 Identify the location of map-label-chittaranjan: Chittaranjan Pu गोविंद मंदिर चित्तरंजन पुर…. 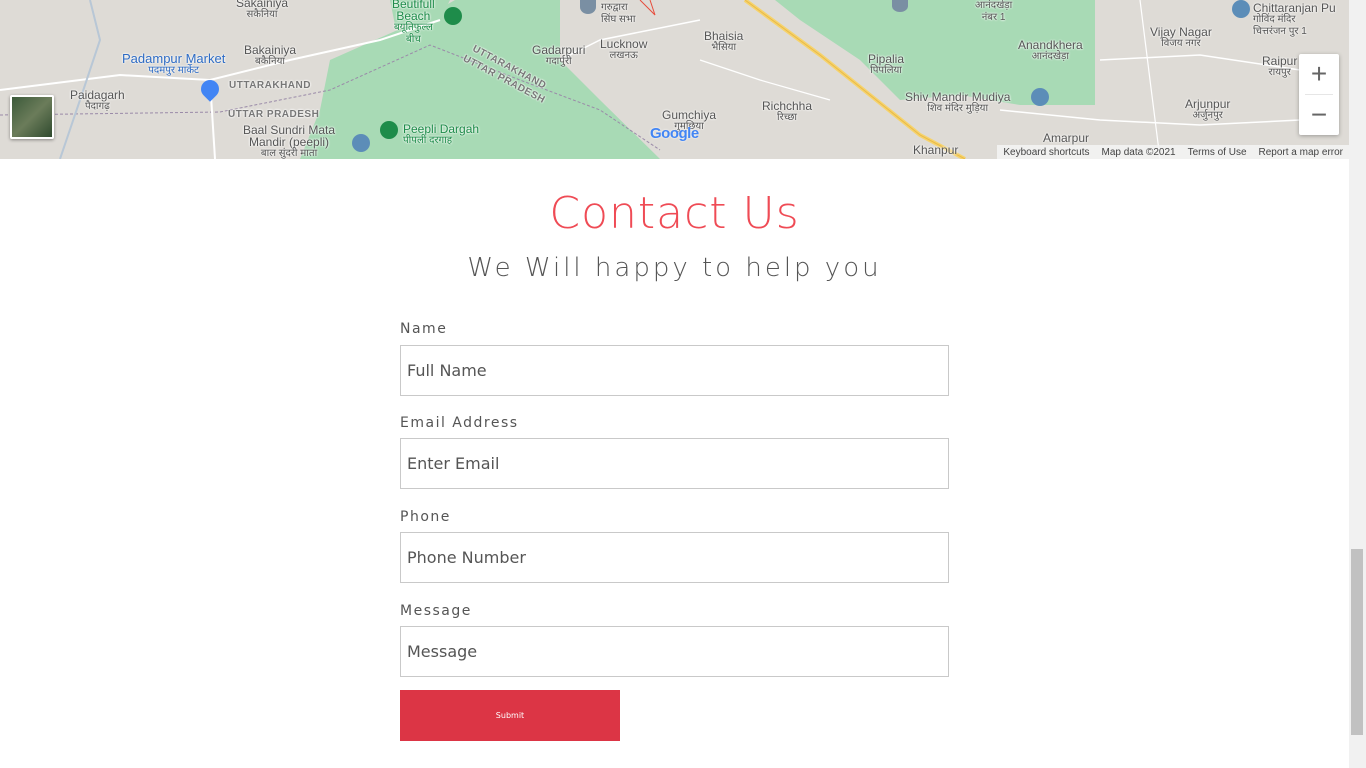
(1294, 19).